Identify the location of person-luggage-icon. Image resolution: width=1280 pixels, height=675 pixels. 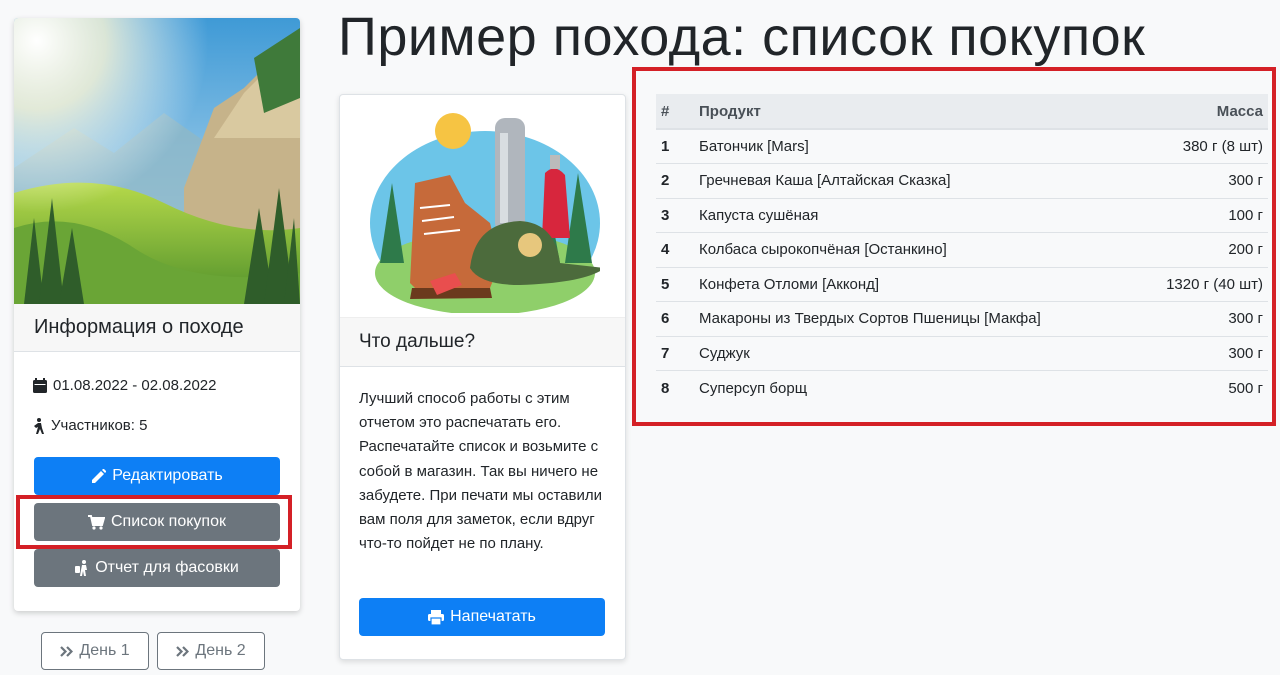
(82, 568).